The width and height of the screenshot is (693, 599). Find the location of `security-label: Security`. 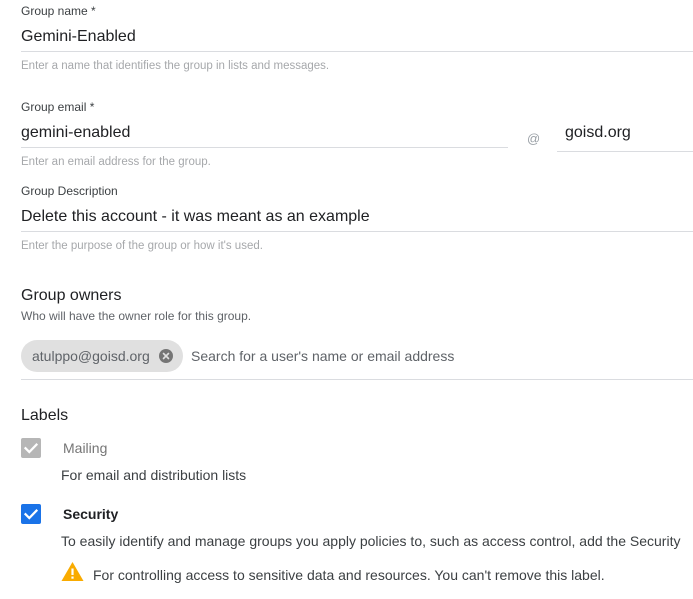

security-label: Security is located at coordinates (91, 514).